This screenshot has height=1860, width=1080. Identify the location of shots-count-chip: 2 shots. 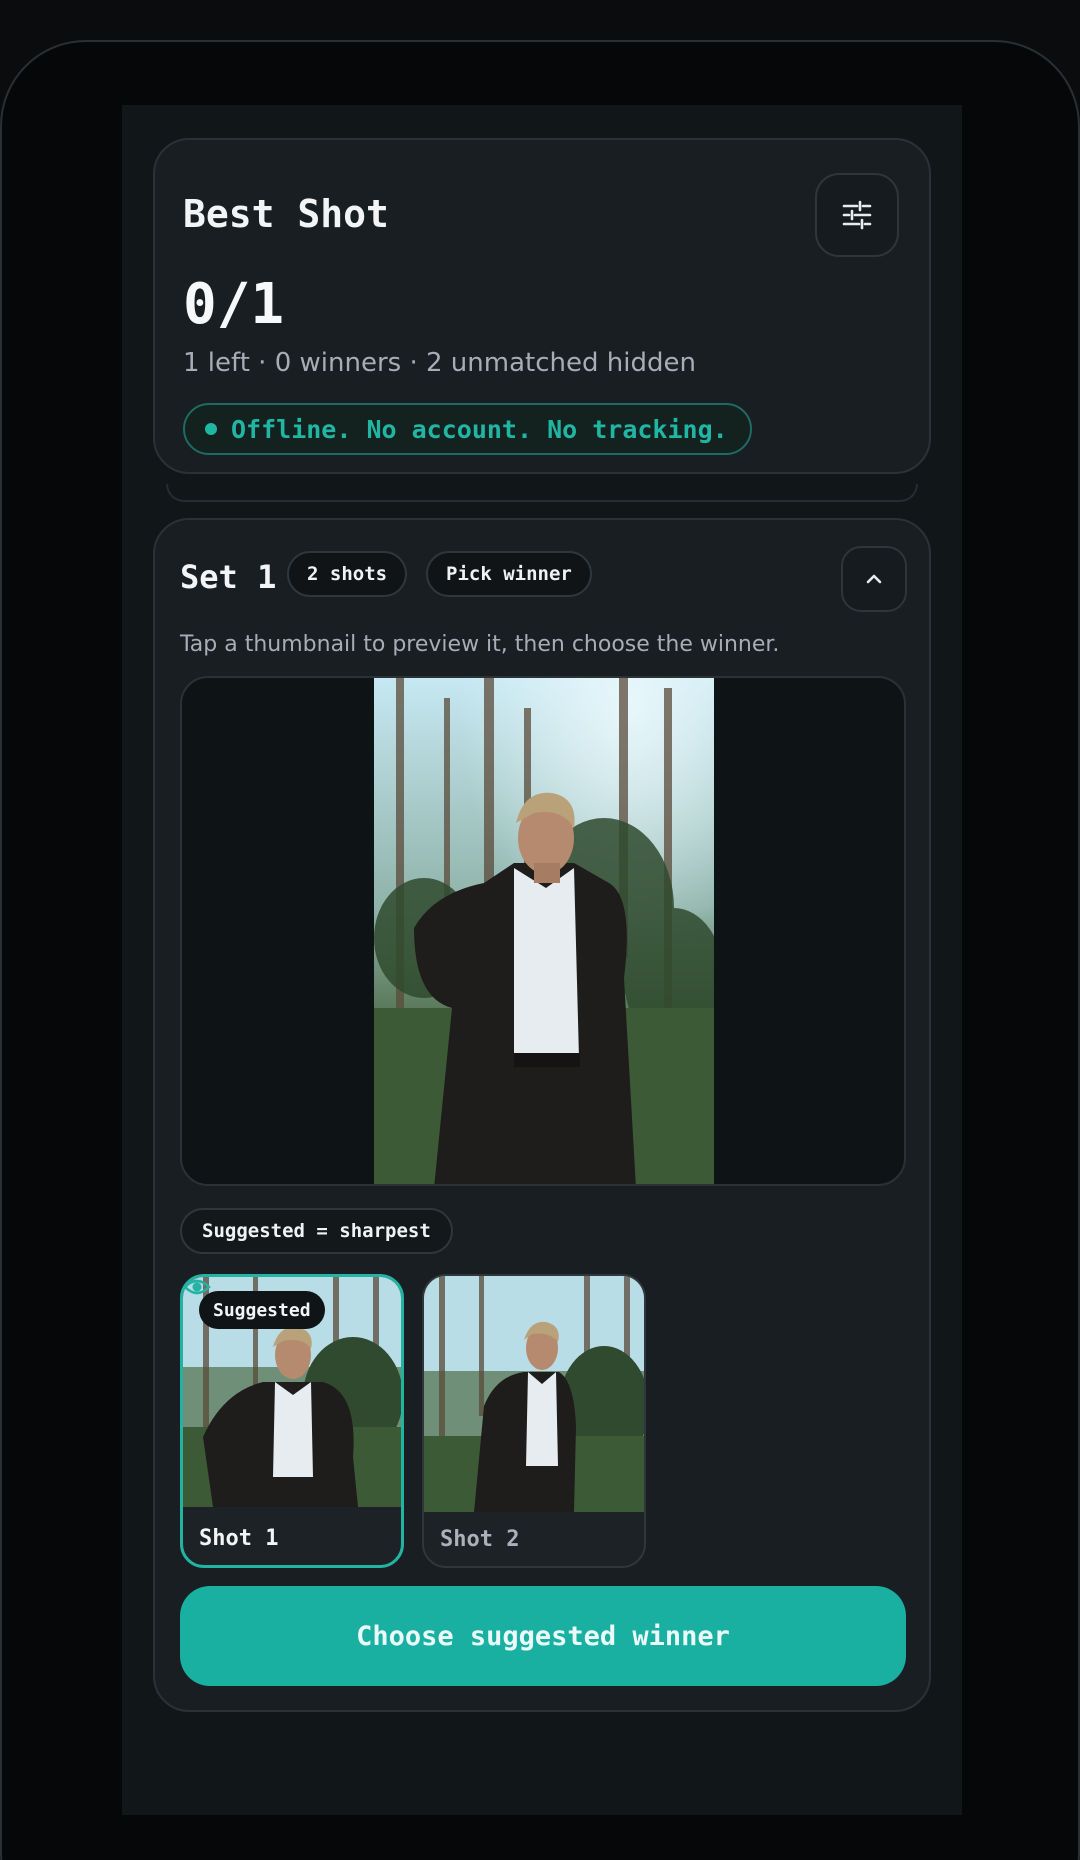
(347, 574).